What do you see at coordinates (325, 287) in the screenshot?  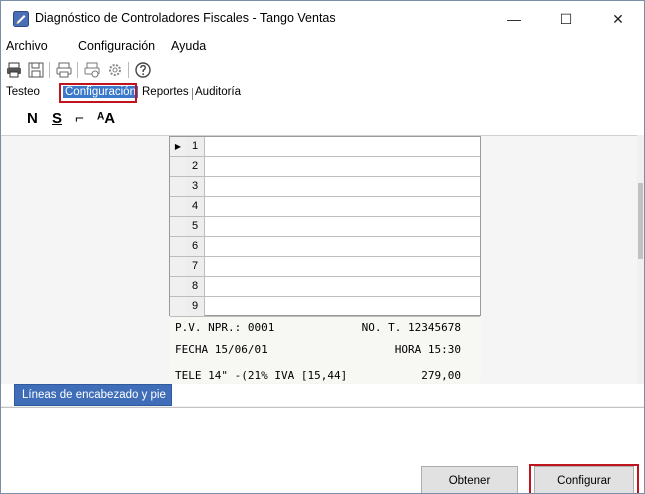 I see `grid-row: 8` at bounding box center [325, 287].